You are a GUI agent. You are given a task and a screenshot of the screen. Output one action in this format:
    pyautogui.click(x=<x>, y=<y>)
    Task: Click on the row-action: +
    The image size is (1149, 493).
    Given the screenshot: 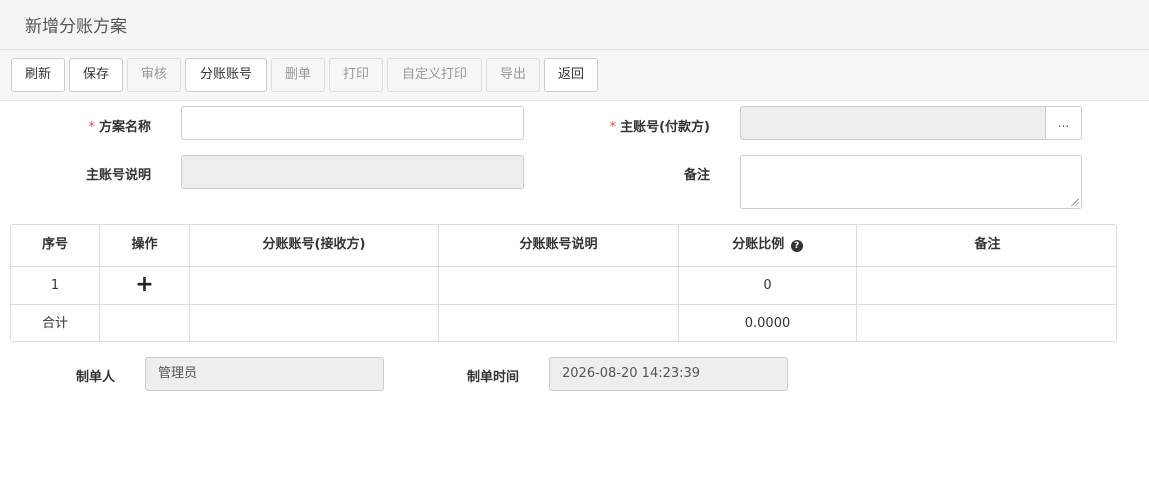 What is the action you would take?
    pyautogui.click(x=145, y=285)
    